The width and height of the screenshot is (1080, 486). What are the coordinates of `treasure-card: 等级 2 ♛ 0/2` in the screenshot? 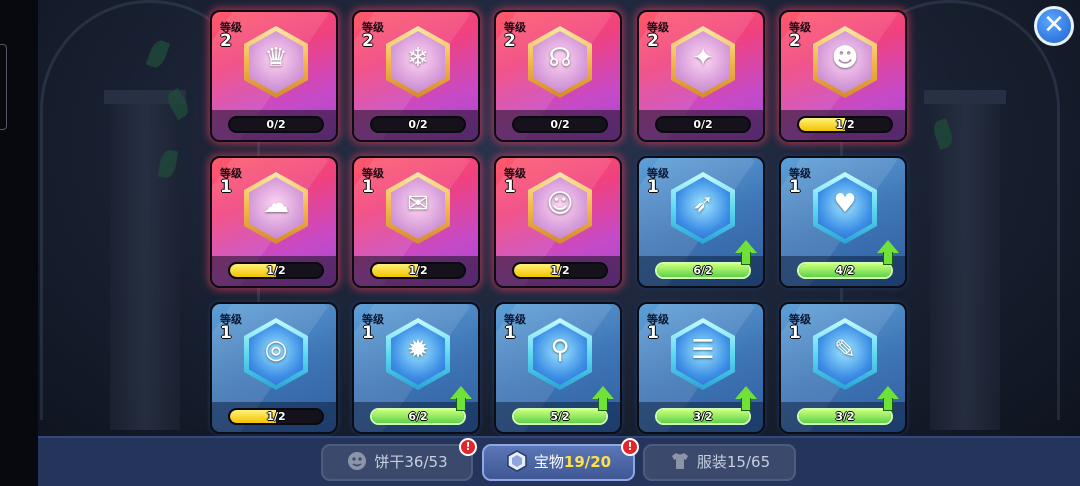 It's located at (274, 76).